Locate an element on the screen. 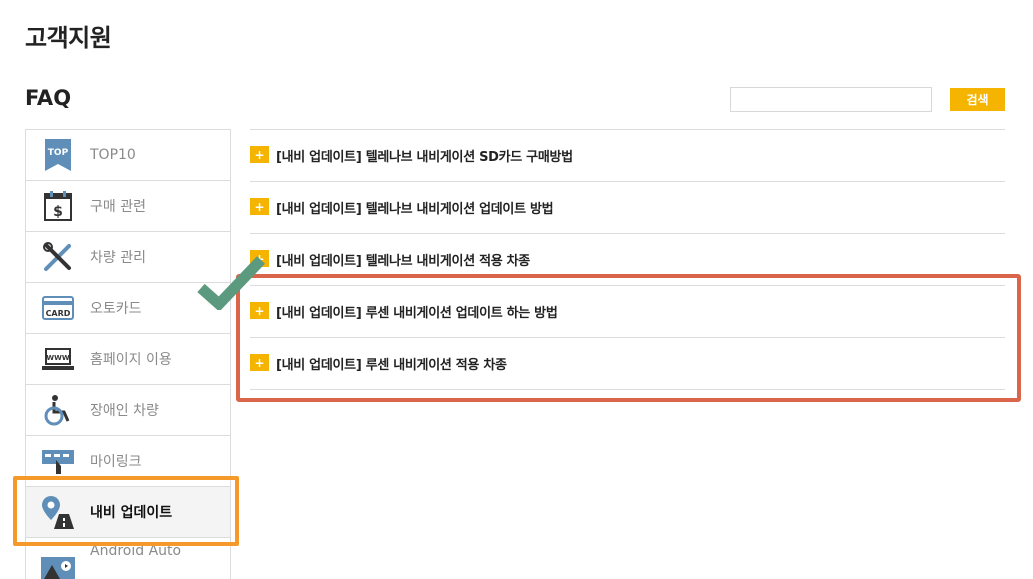  top10-icon: TOP is located at coordinates (58, 155).